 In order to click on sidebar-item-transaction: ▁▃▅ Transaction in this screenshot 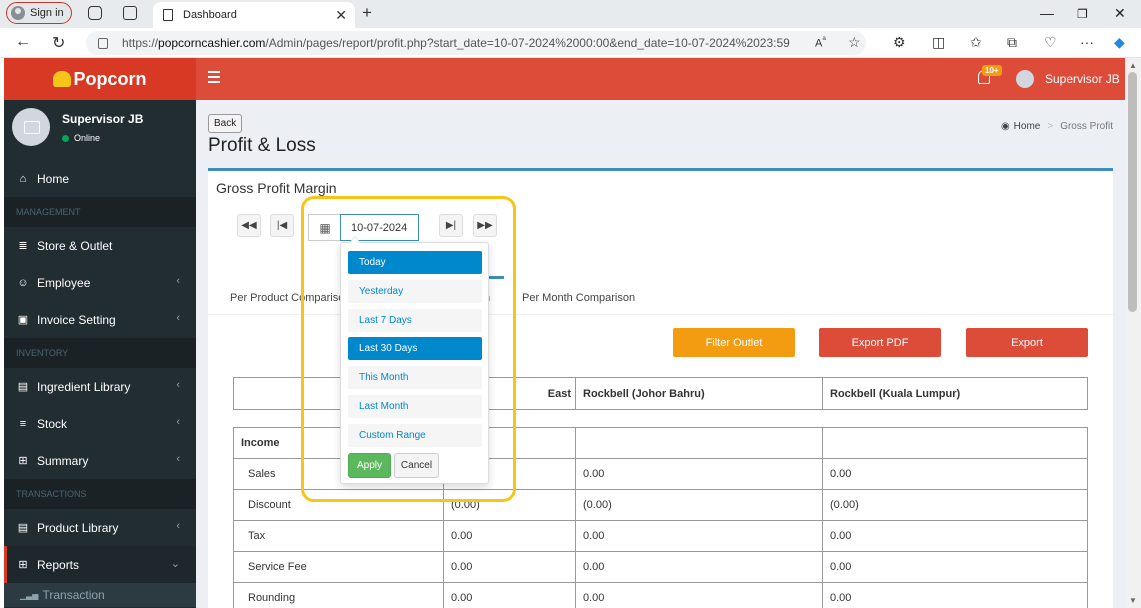, I will do `click(100, 595)`.